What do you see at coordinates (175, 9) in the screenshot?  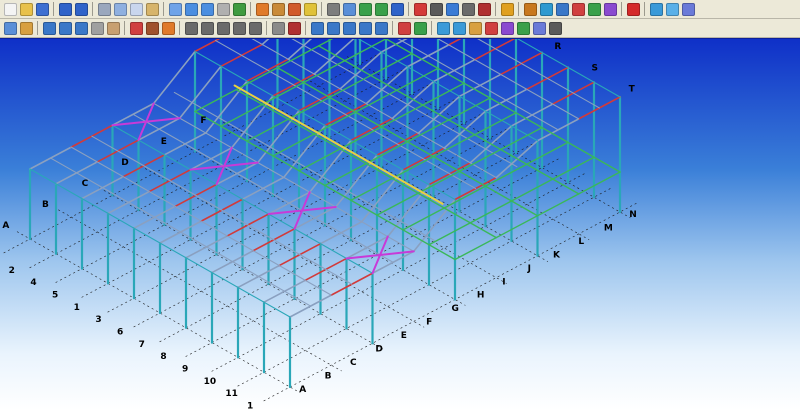 I see `window-icon` at bounding box center [175, 9].